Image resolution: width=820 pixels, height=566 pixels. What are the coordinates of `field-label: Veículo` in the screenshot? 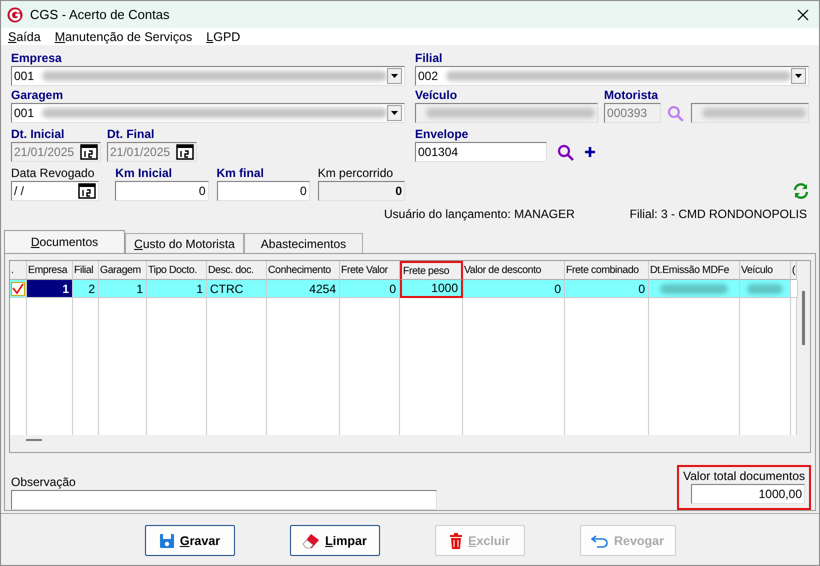 It's located at (436, 95).